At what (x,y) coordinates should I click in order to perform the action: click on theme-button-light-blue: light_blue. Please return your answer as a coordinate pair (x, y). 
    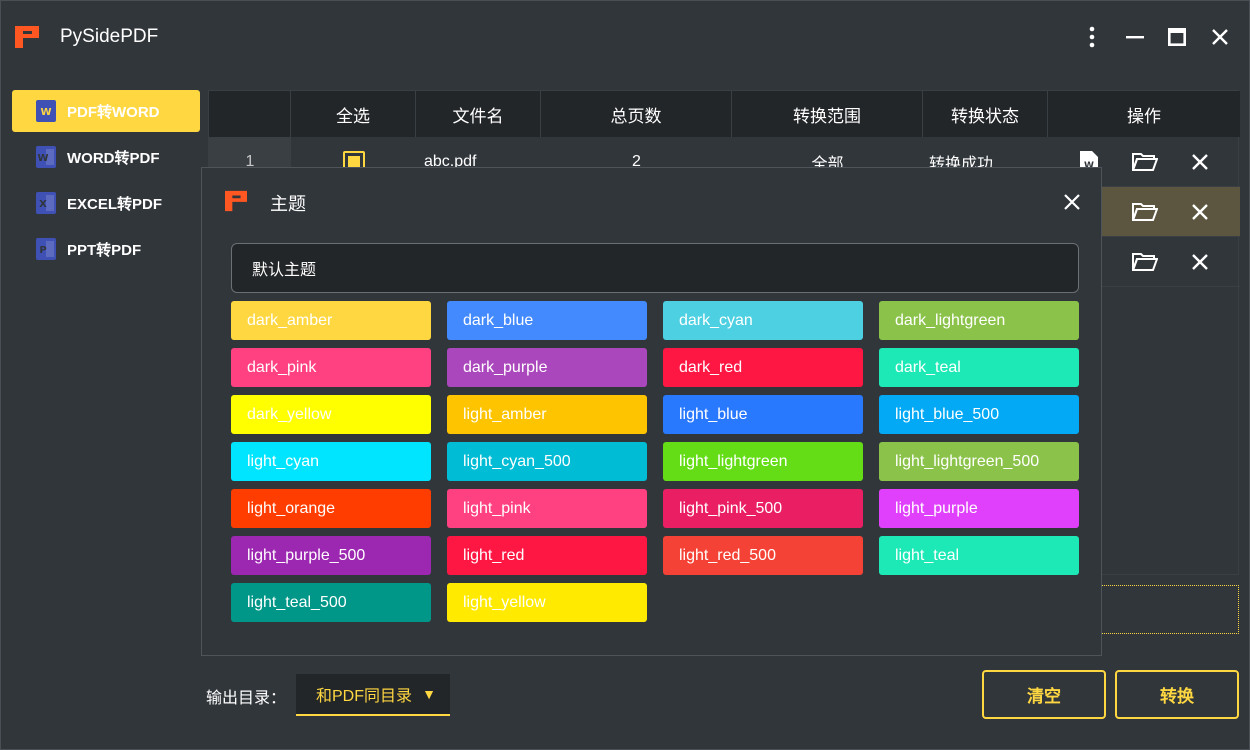
    Looking at the image, I should click on (763, 414).